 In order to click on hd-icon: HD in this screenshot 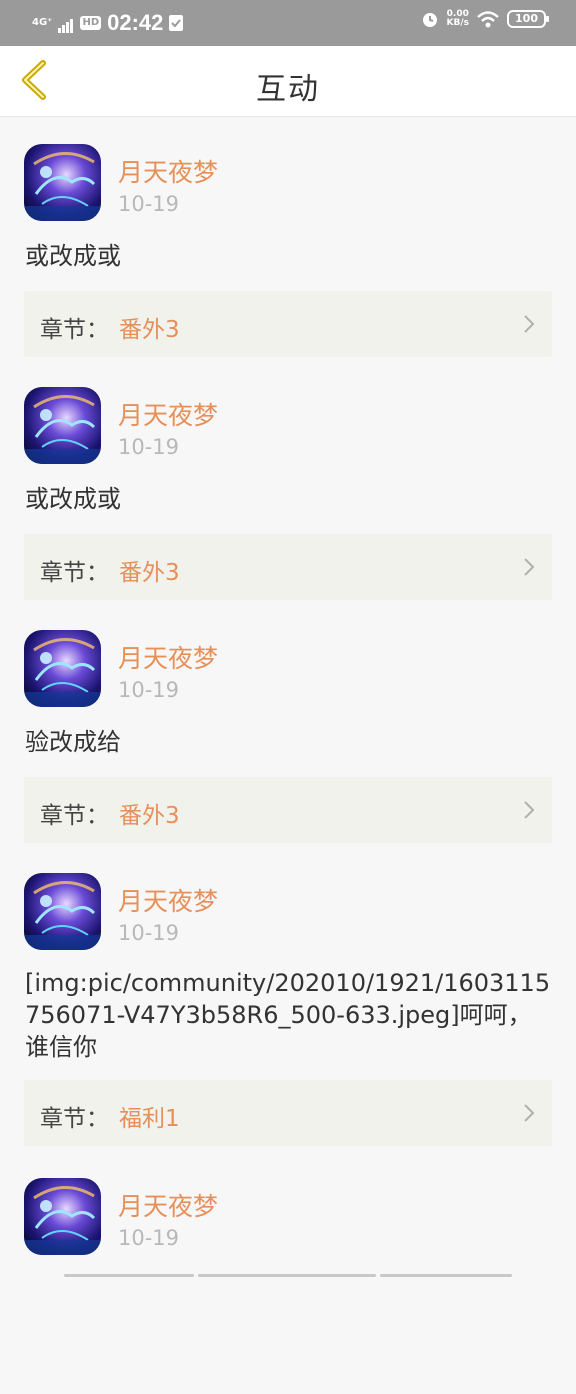, I will do `click(91, 23)`.